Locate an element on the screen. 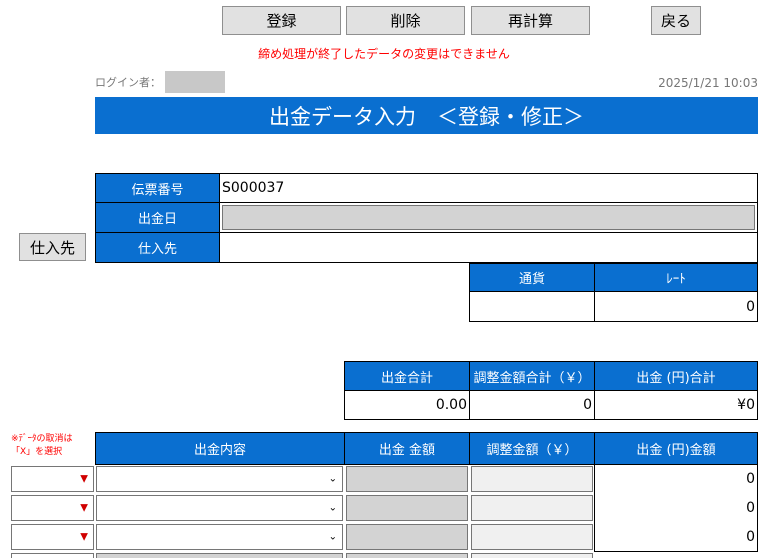 This screenshot has height=558, width=768. login-info: ログイン者： is located at coordinates (160, 82).